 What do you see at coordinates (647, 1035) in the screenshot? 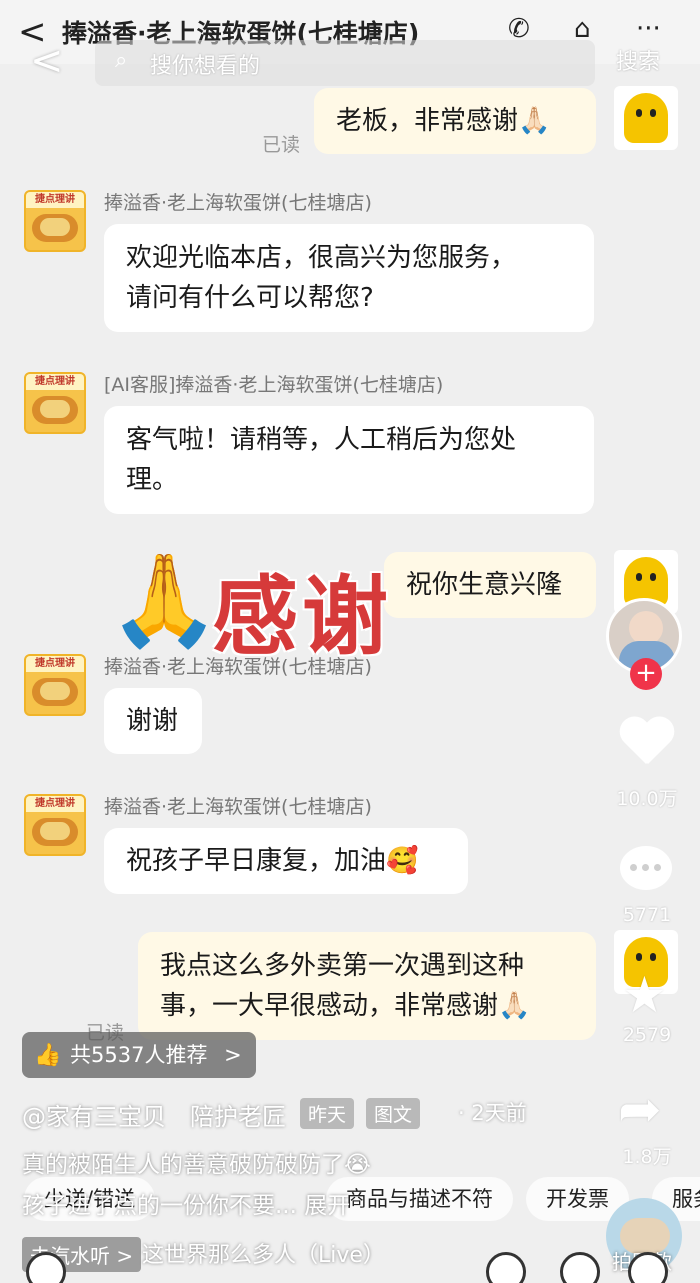
I see `favorite-count: 2579` at bounding box center [647, 1035].